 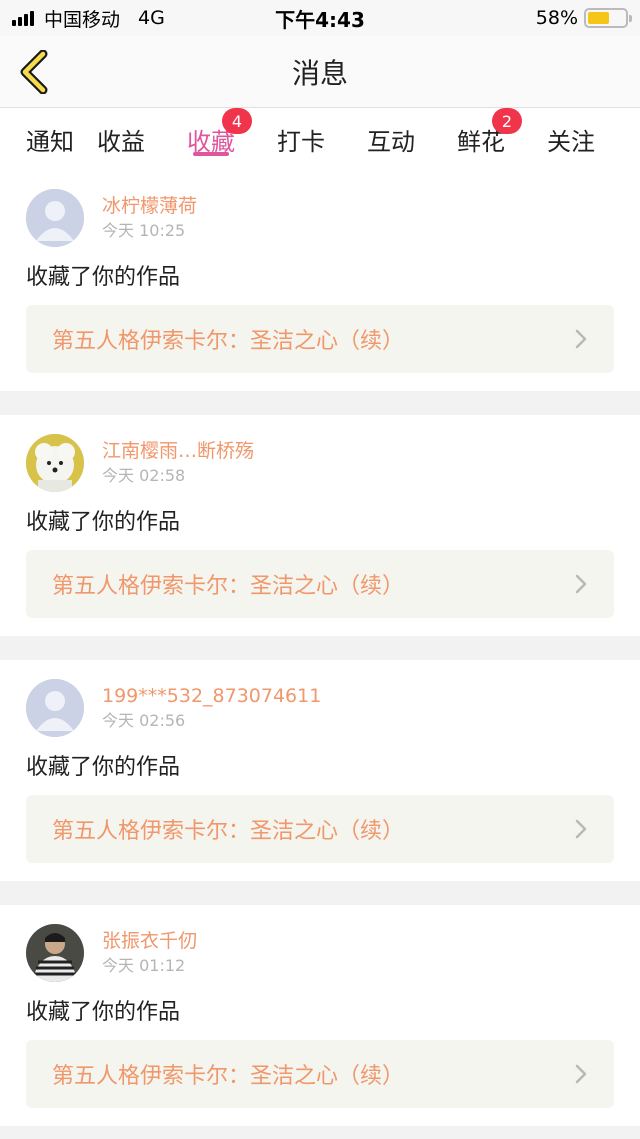 What do you see at coordinates (151, 18) in the screenshot?
I see `network-label: 4G` at bounding box center [151, 18].